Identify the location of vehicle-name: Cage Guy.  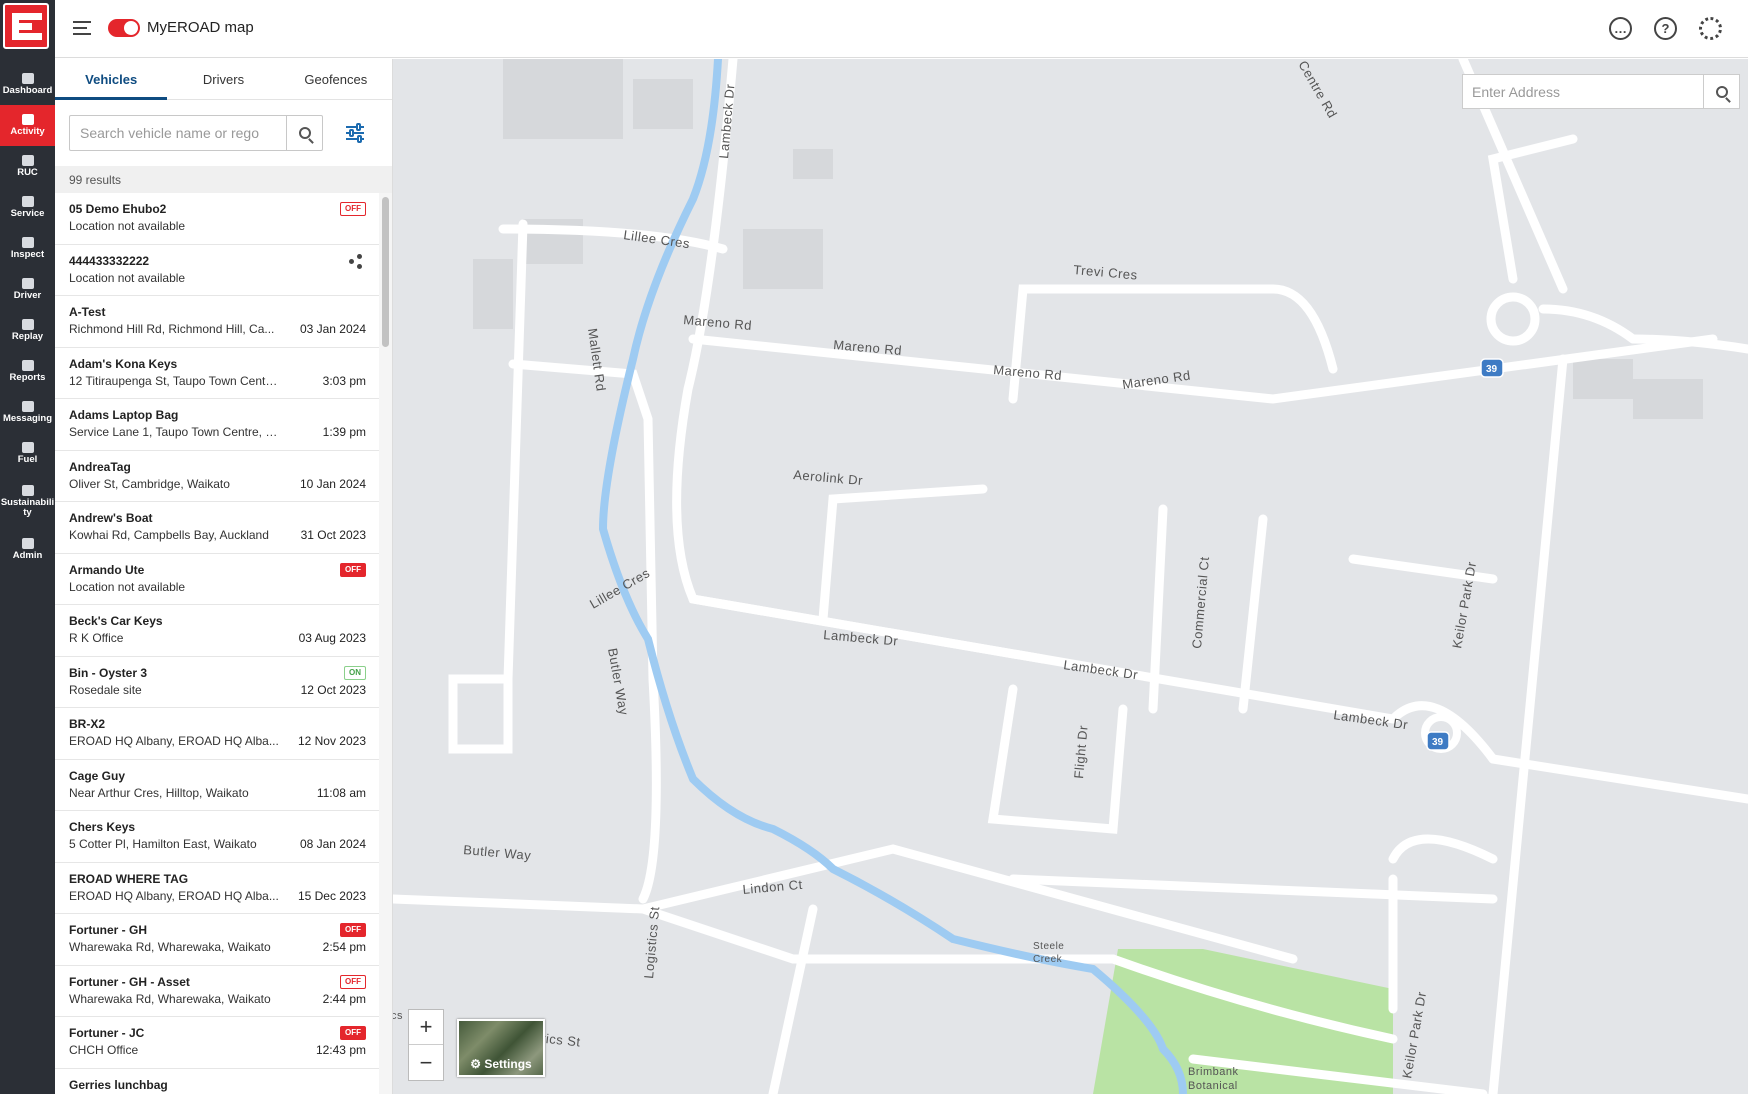
(97, 775).